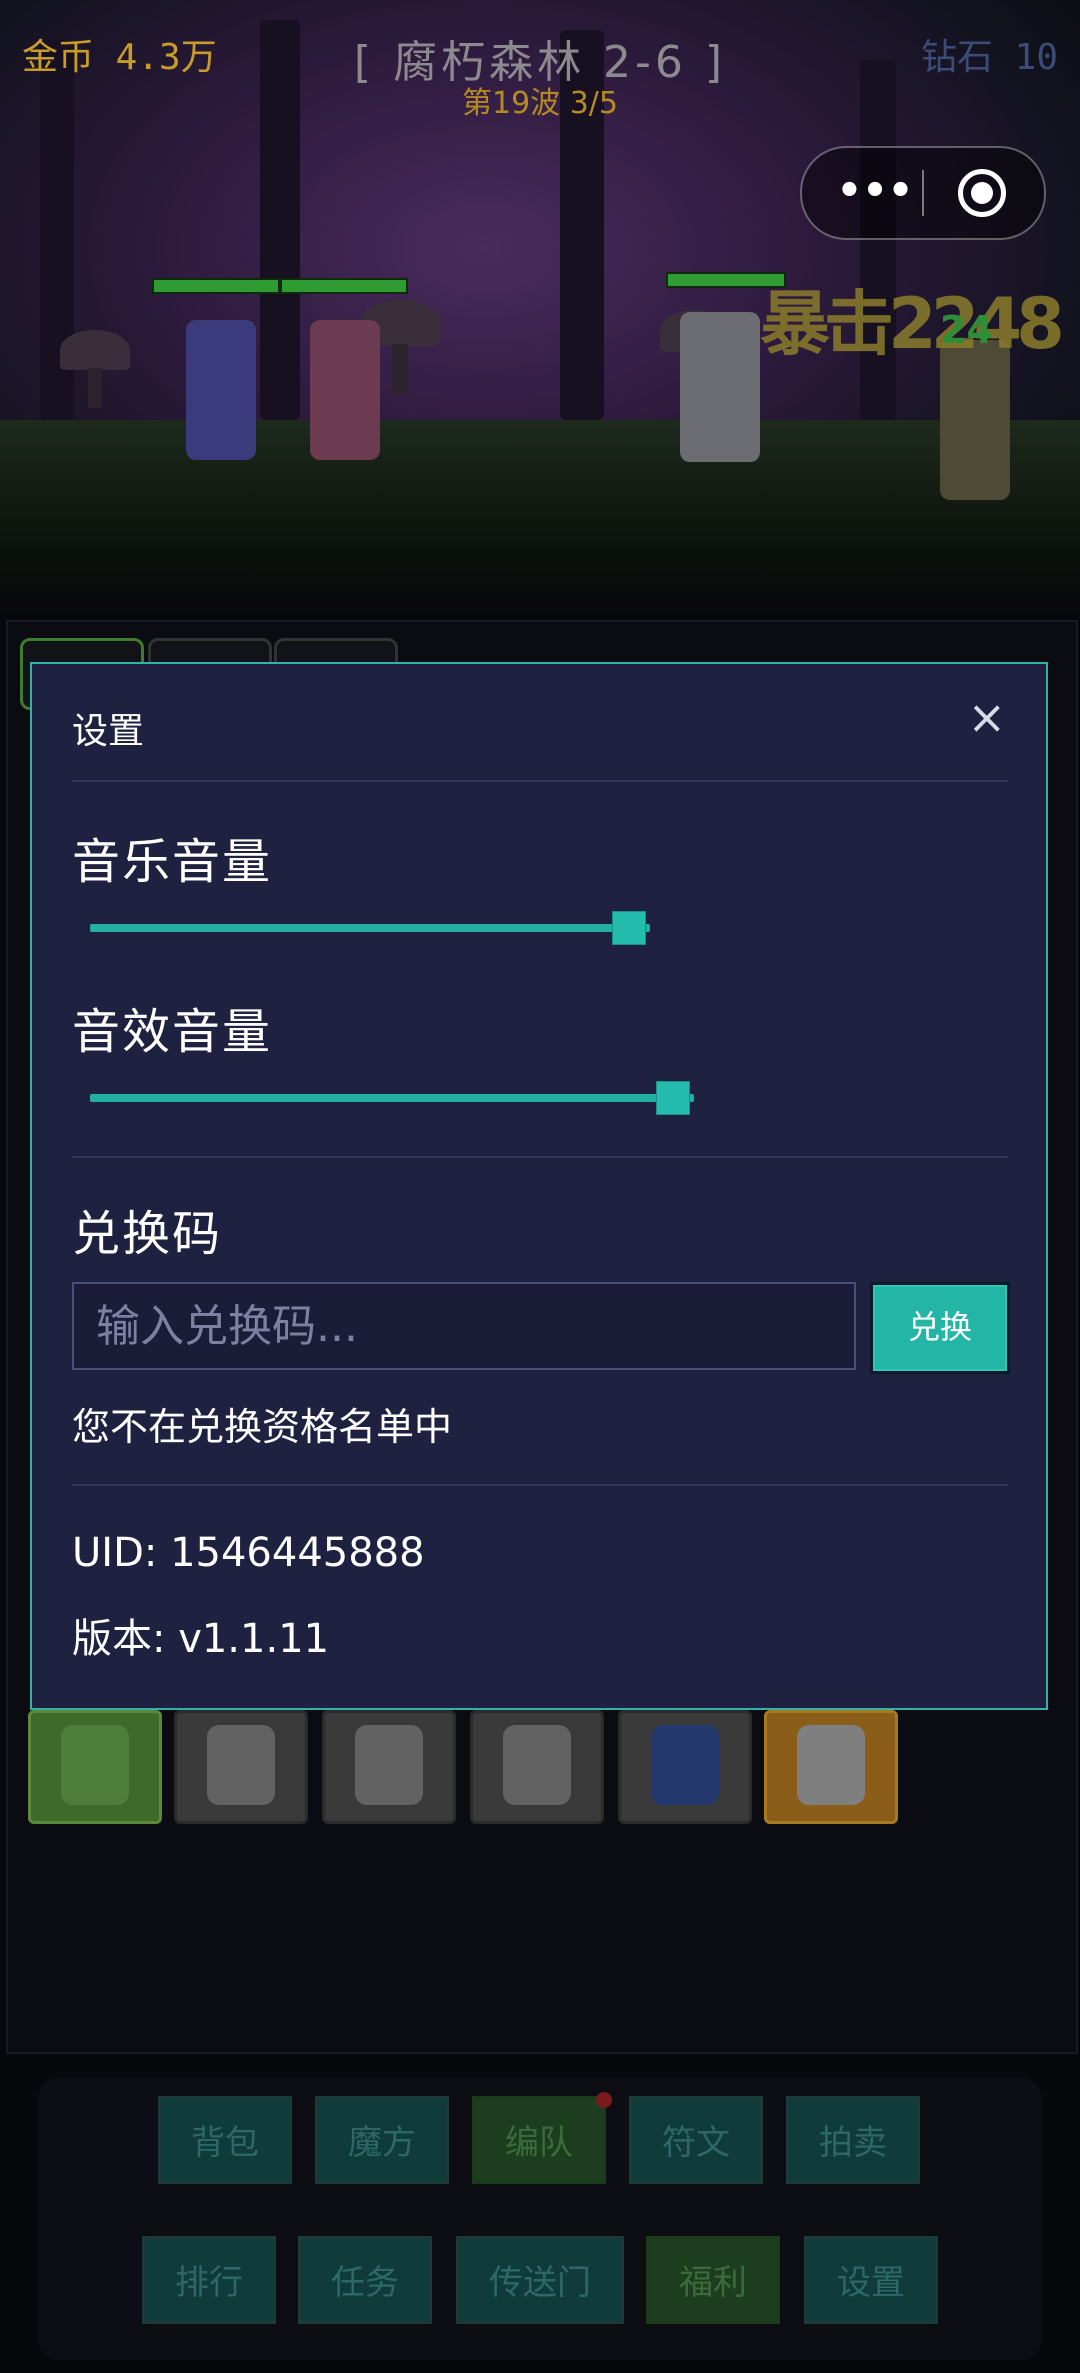  Describe the element at coordinates (537, 1767) in the screenshot. I see `ring-slot` at that location.